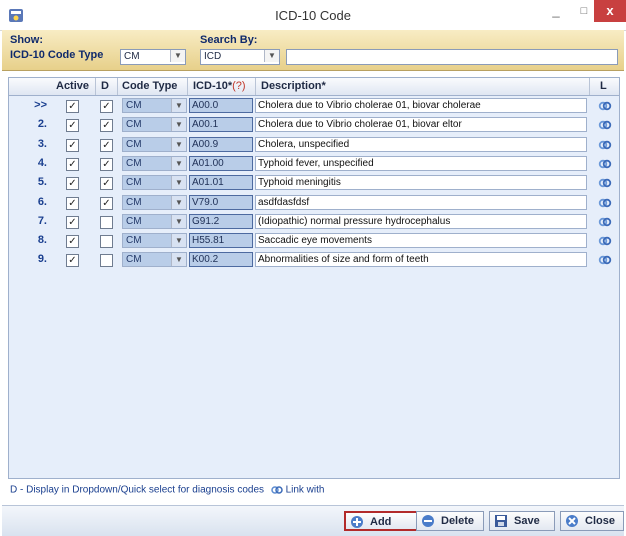  What do you see at coordinates (357, 522) in the screenshot?
I see `add-icon` at bounding box center [357, 522].